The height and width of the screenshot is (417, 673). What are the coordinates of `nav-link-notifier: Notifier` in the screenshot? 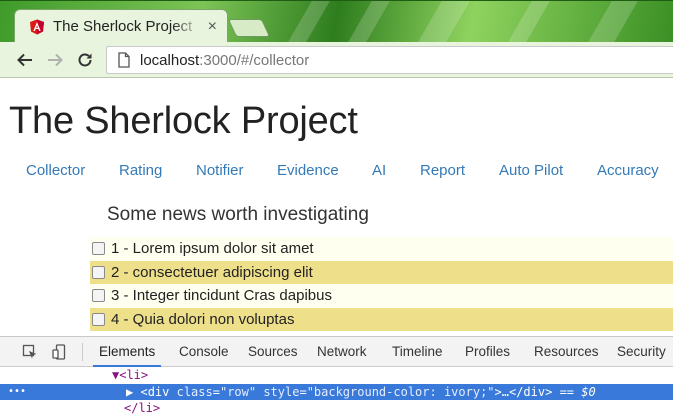 It's located at (220, 170).